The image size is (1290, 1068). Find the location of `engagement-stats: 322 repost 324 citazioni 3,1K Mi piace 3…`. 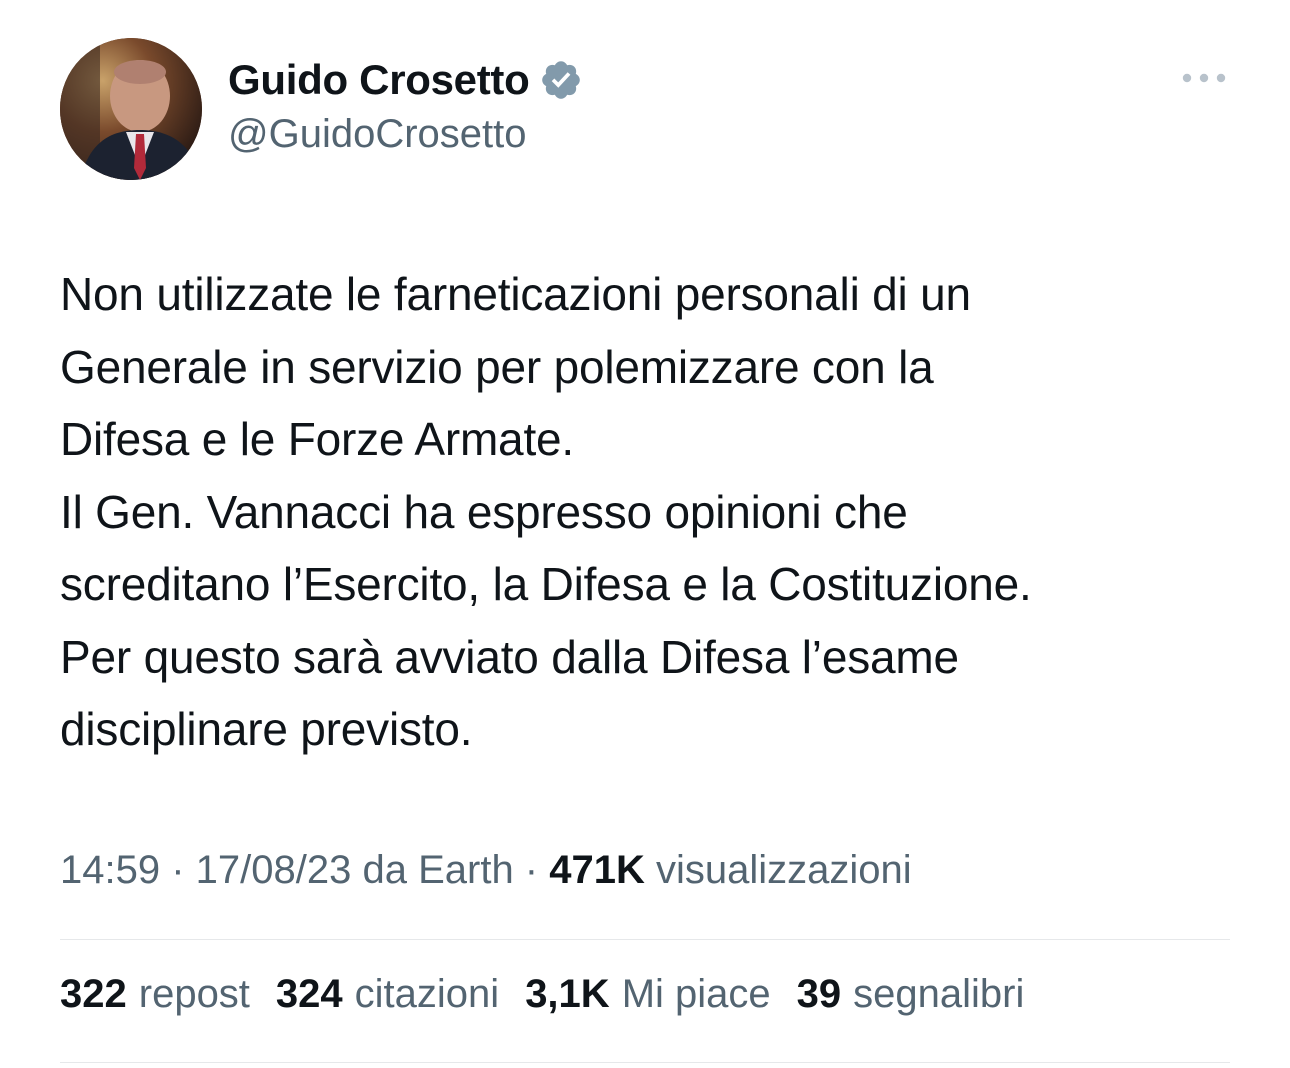

engagement-stats: 322 repost 324 citazioni 3,1K Mi piace 3… is located at coordinates (555, 994).